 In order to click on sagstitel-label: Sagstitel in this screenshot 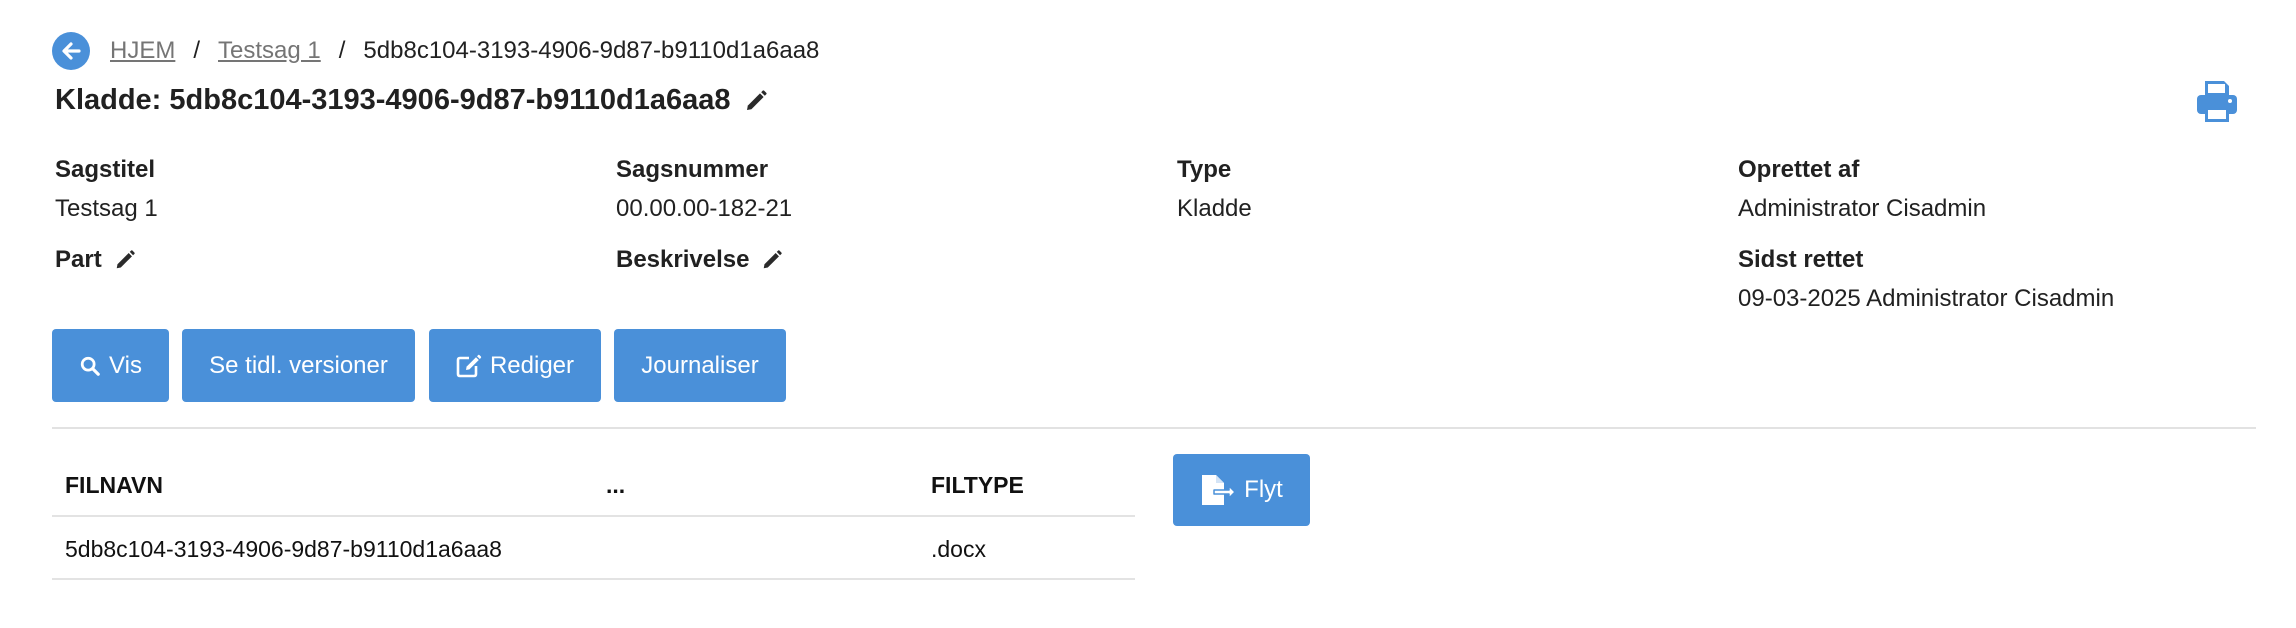, I will do `click(105, 169)`.